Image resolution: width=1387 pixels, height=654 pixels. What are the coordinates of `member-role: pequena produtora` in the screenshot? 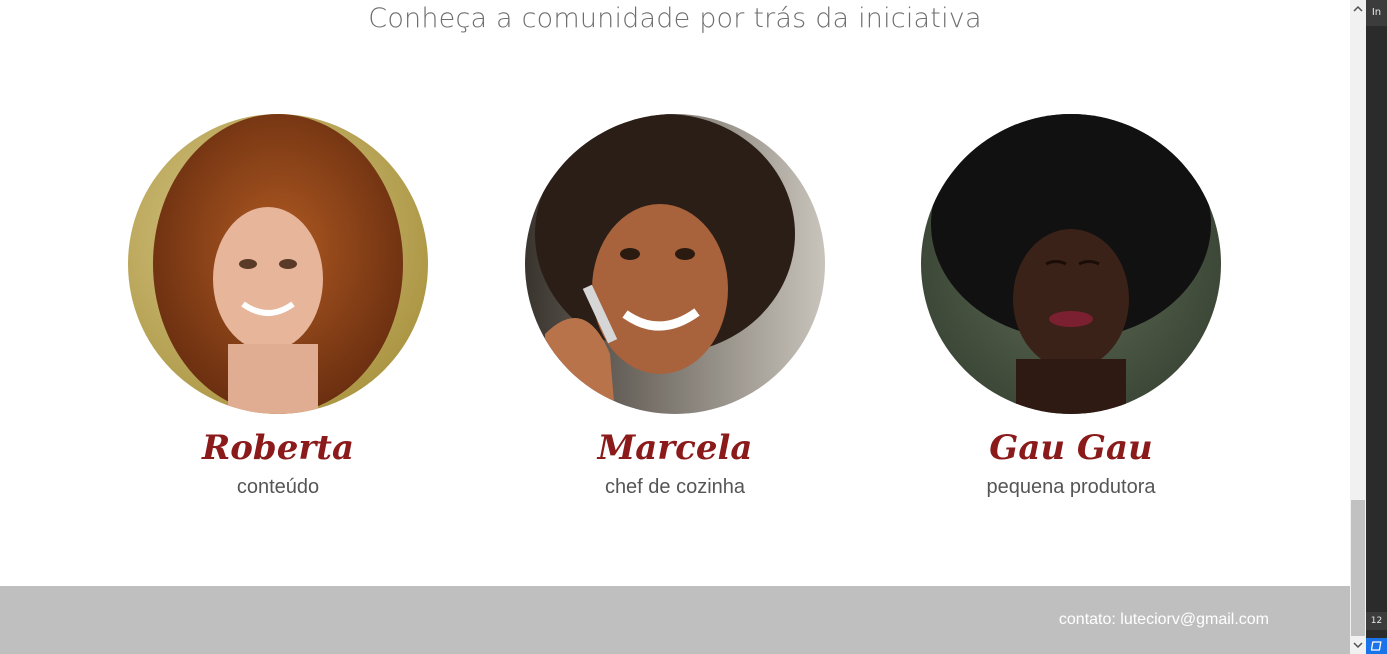 It's located at (1071, 487).